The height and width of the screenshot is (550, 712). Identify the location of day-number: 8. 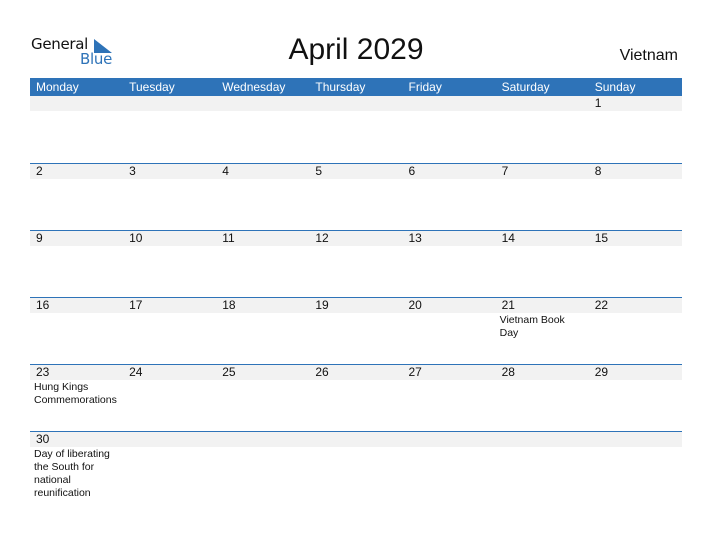
(635, 171).